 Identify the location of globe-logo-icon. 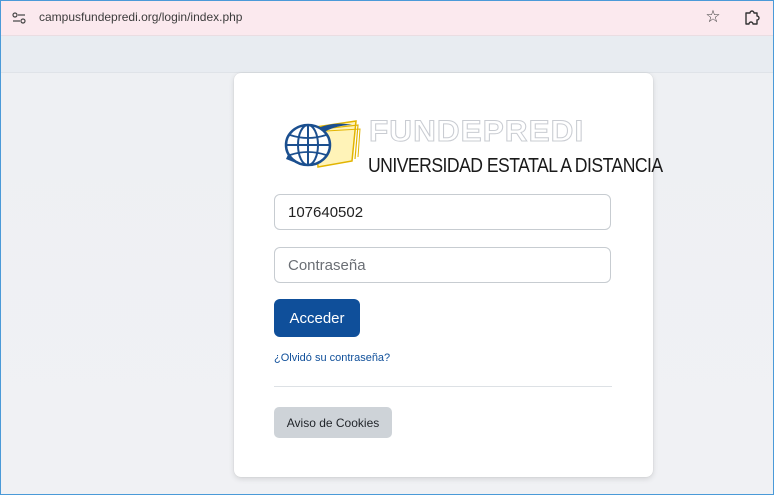
(322, 144).